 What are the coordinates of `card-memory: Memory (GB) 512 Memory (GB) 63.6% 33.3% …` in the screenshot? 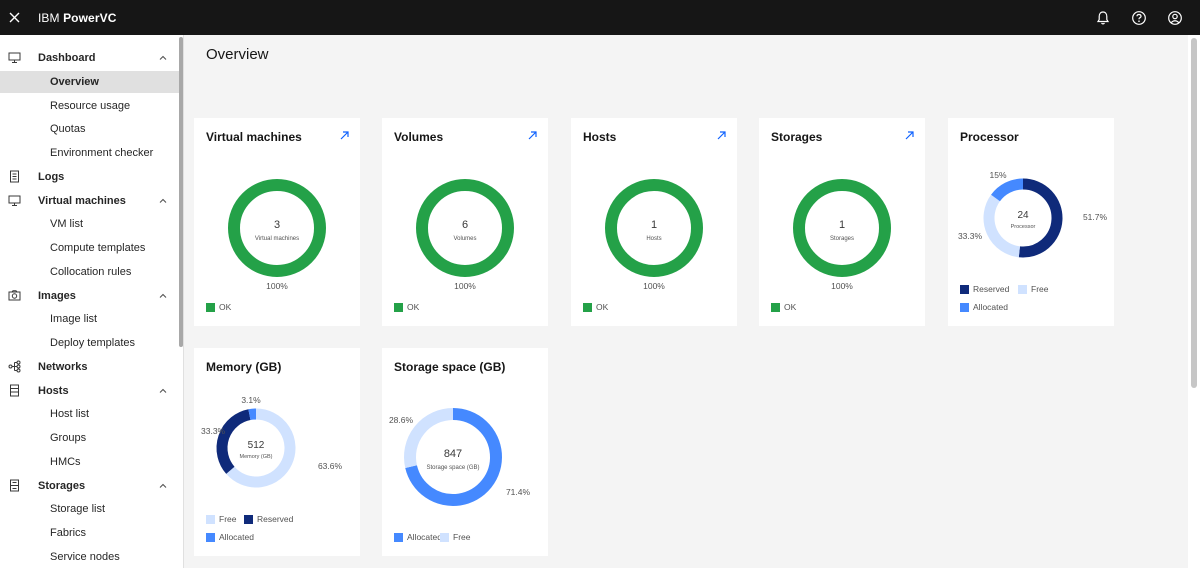 It's located at (277, 452).